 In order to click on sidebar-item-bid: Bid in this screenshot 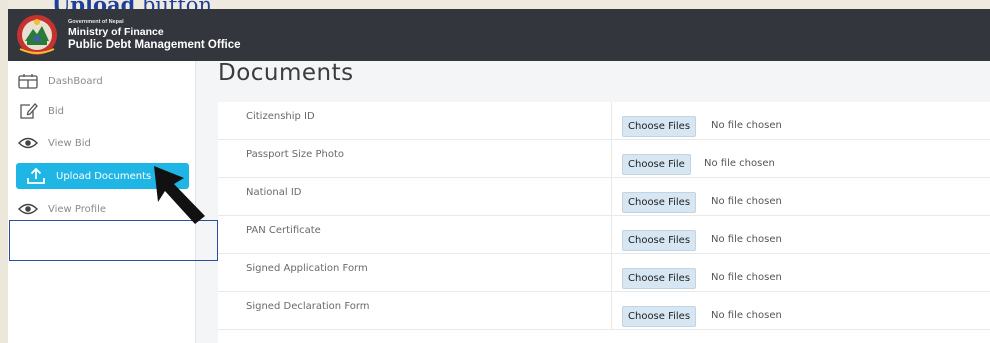, I will do `click(41, 111)`.